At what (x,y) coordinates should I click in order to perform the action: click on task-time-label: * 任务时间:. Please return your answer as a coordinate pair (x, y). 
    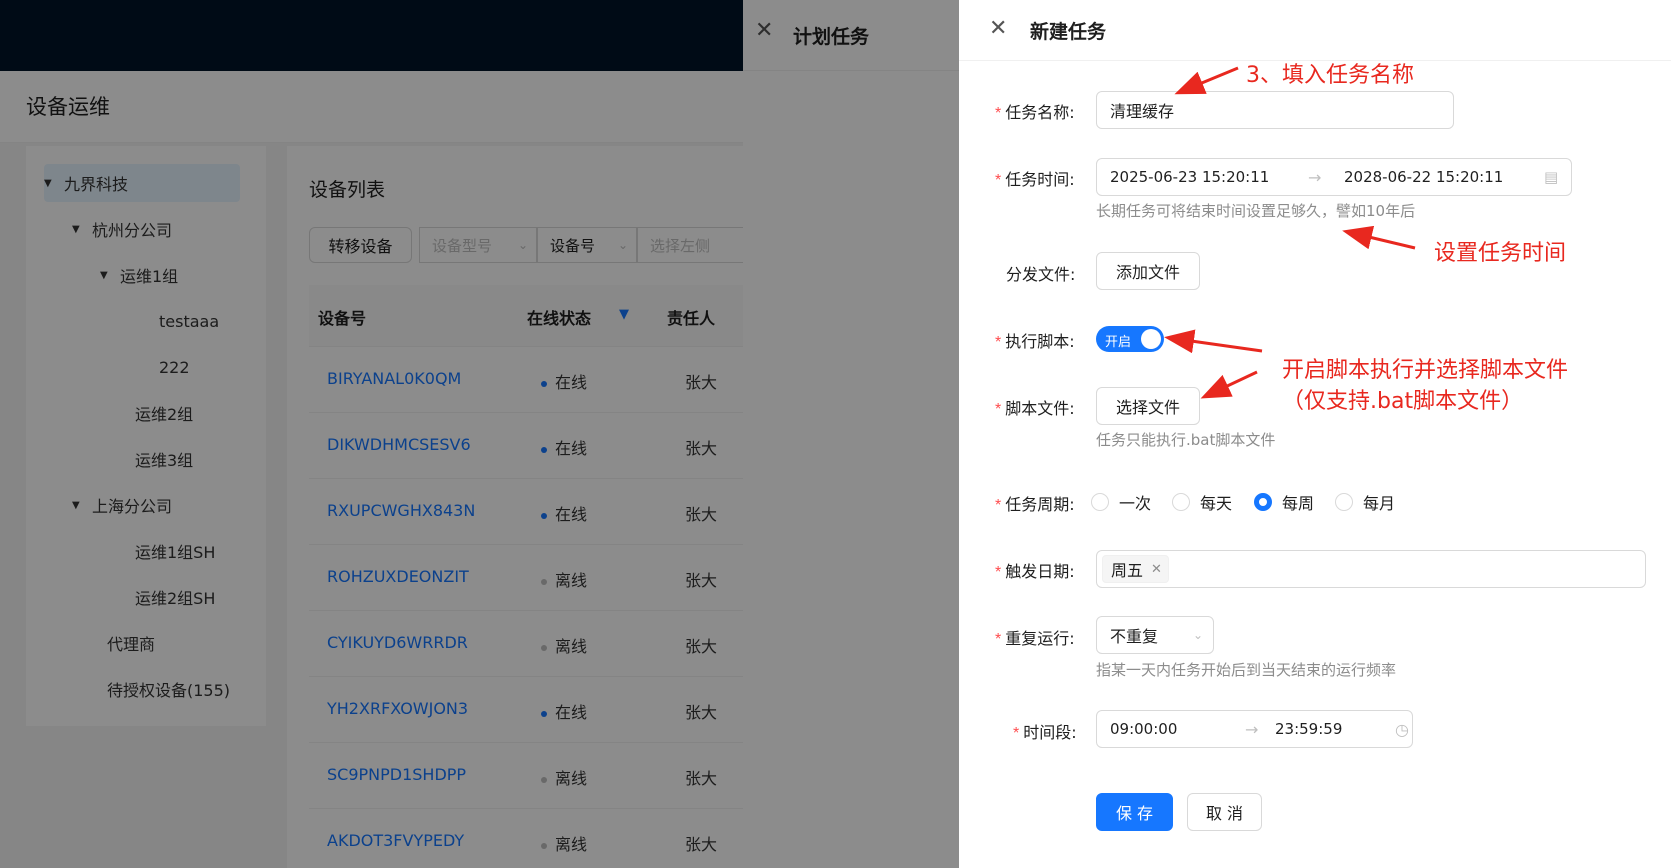
    Looking at the image, I should click on (1035, 178).